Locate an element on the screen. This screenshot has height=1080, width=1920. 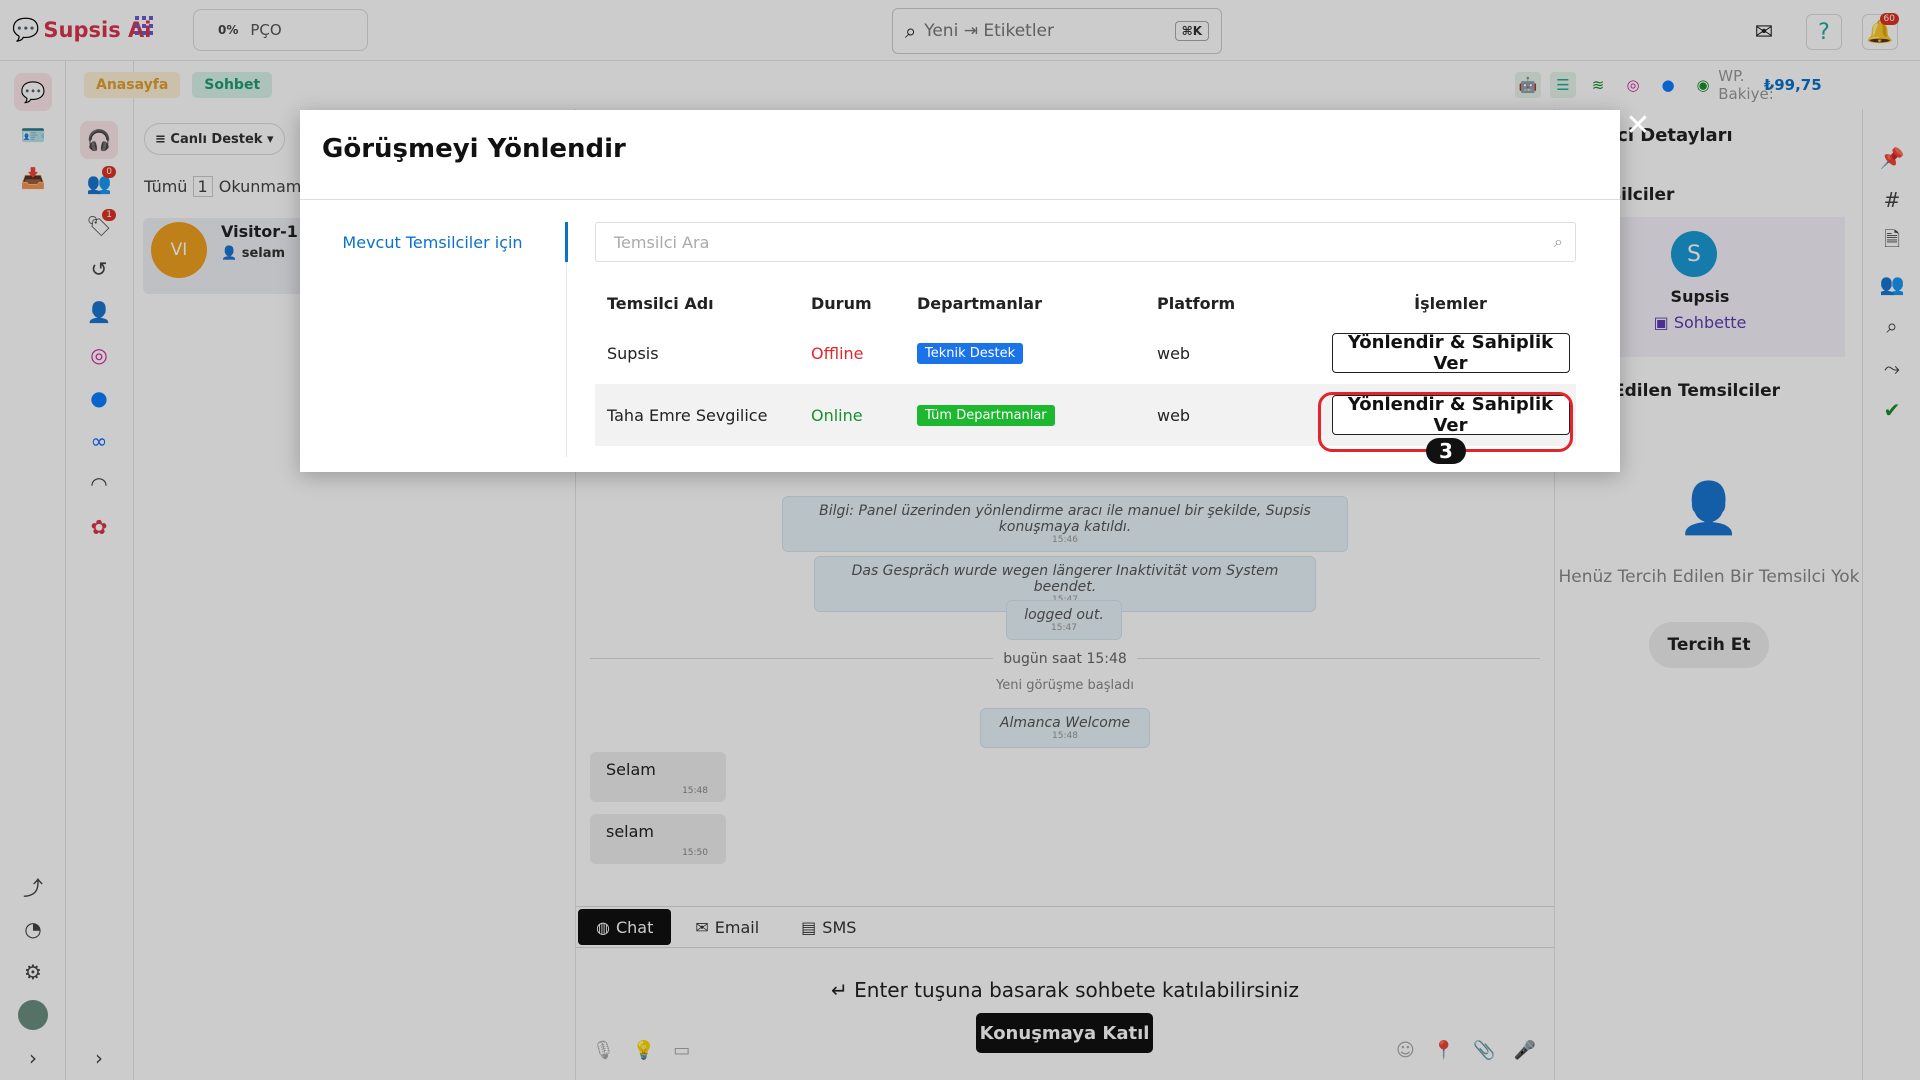
agent-search-input: Temsilci Ara ⌕ is located at coordinates (1085, 242).